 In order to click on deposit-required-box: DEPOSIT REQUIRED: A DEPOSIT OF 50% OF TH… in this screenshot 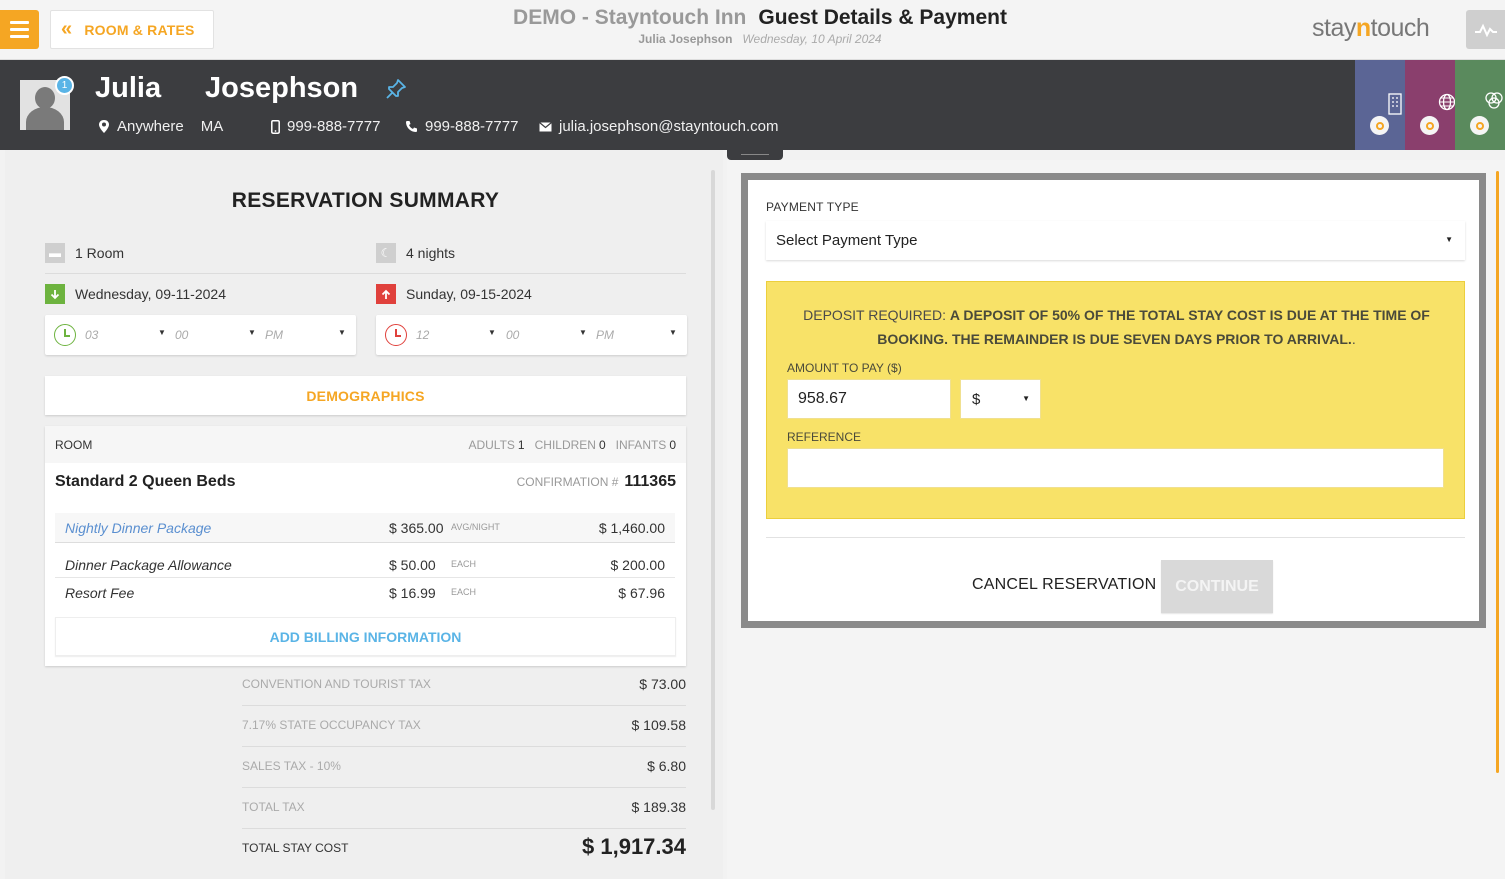, I will do `click(1115, 400)`.